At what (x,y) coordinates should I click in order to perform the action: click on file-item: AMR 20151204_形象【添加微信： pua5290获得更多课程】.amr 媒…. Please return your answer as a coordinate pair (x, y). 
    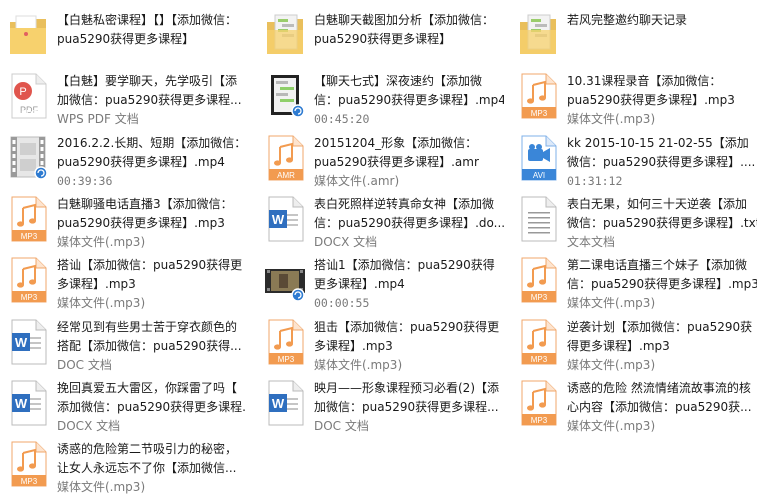
    Looking at the image, I should click on (386, 160).